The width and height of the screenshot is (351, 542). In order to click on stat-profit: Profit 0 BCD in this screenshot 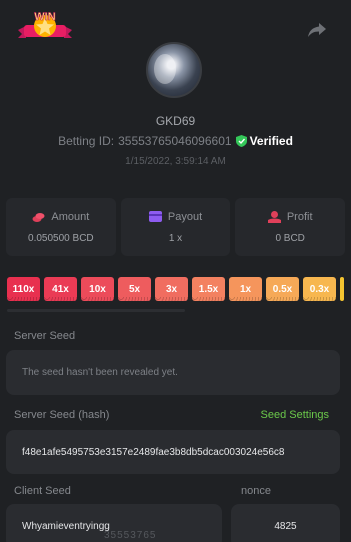, I will do `click(290, 227)`.